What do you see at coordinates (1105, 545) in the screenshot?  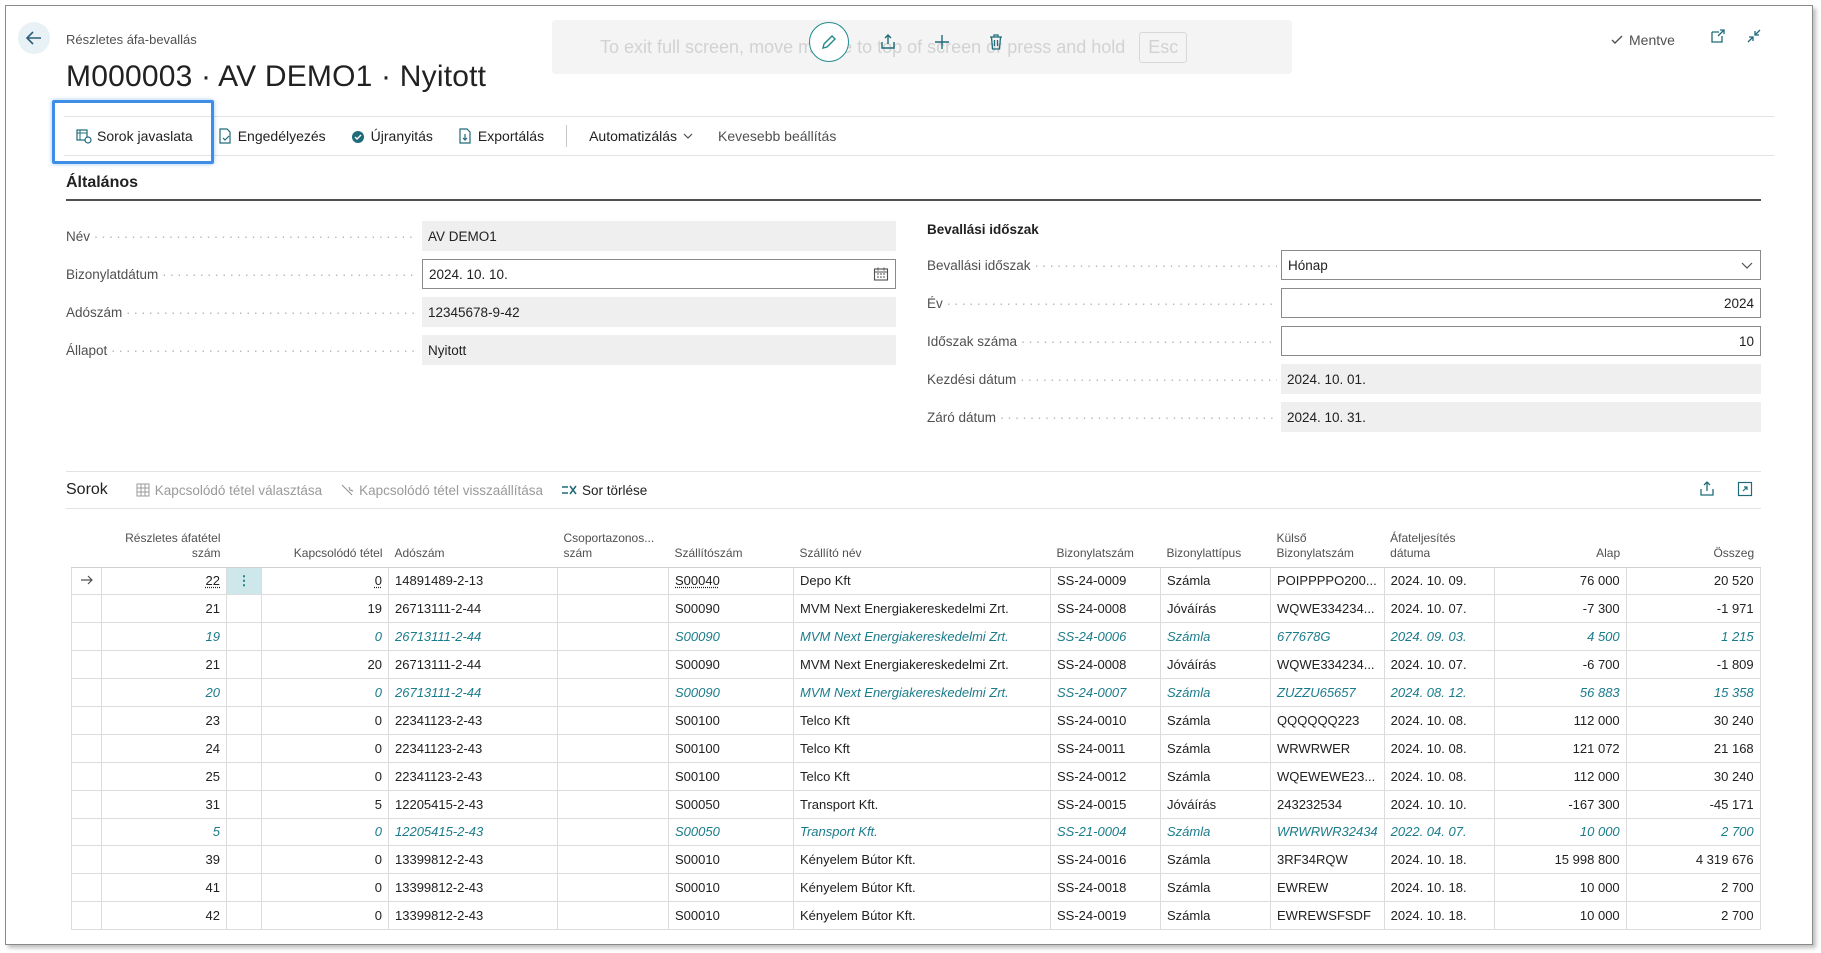 I see `col-doc-no: Bizonylatszám` at bounding box center [1105, 545].